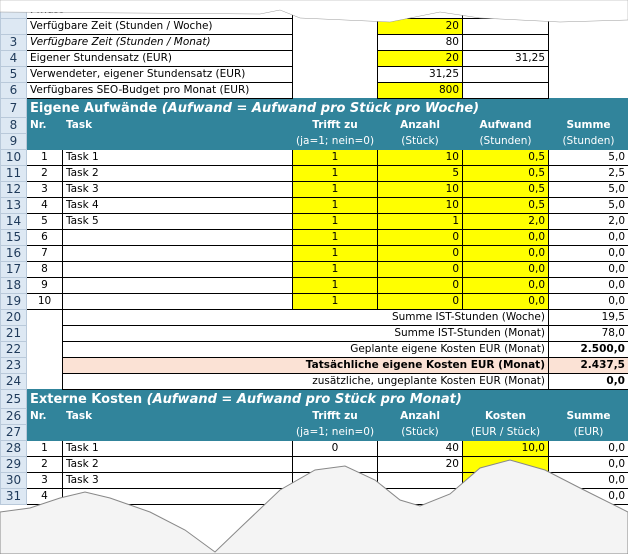 The image size is (628, 554). I want to click on trifft-cell: 0, so click(335, 448).